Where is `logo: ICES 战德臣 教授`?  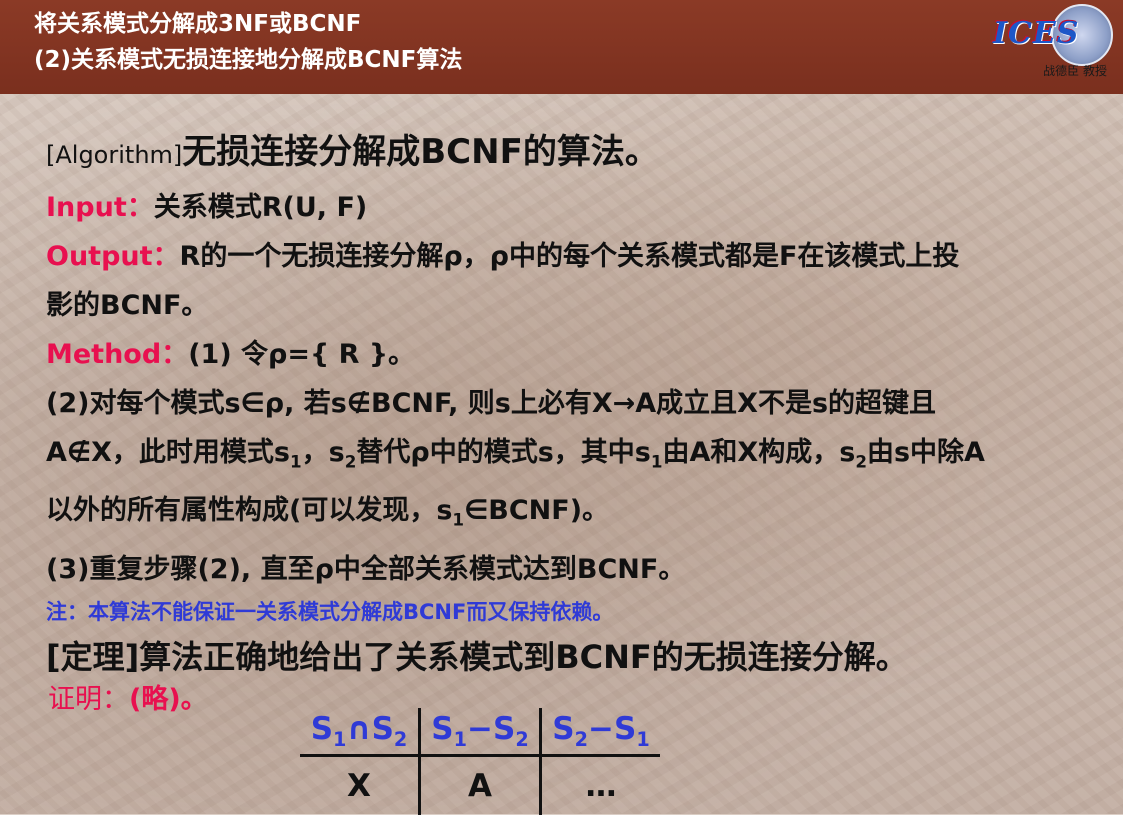 logo: ICES 战德臣 教授 is located at coordinates (1053, 45).